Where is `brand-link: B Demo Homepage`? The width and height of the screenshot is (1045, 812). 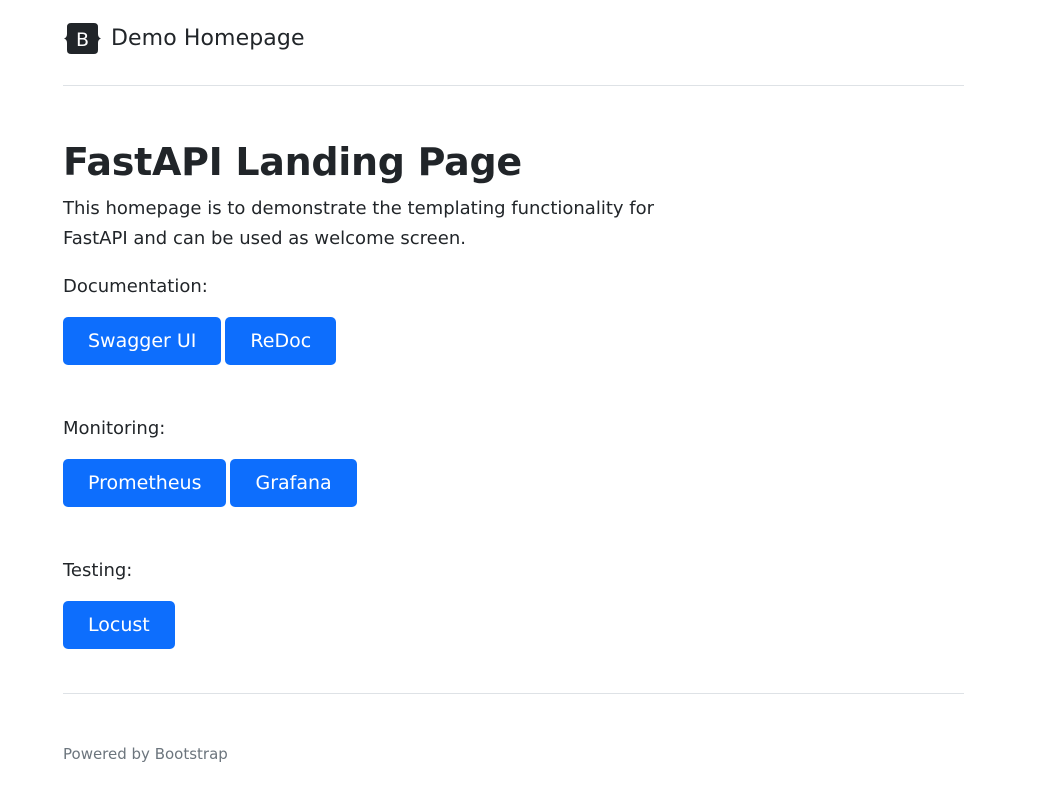
brand-link: B Demo Homepage is located at coordinates (184, 38).